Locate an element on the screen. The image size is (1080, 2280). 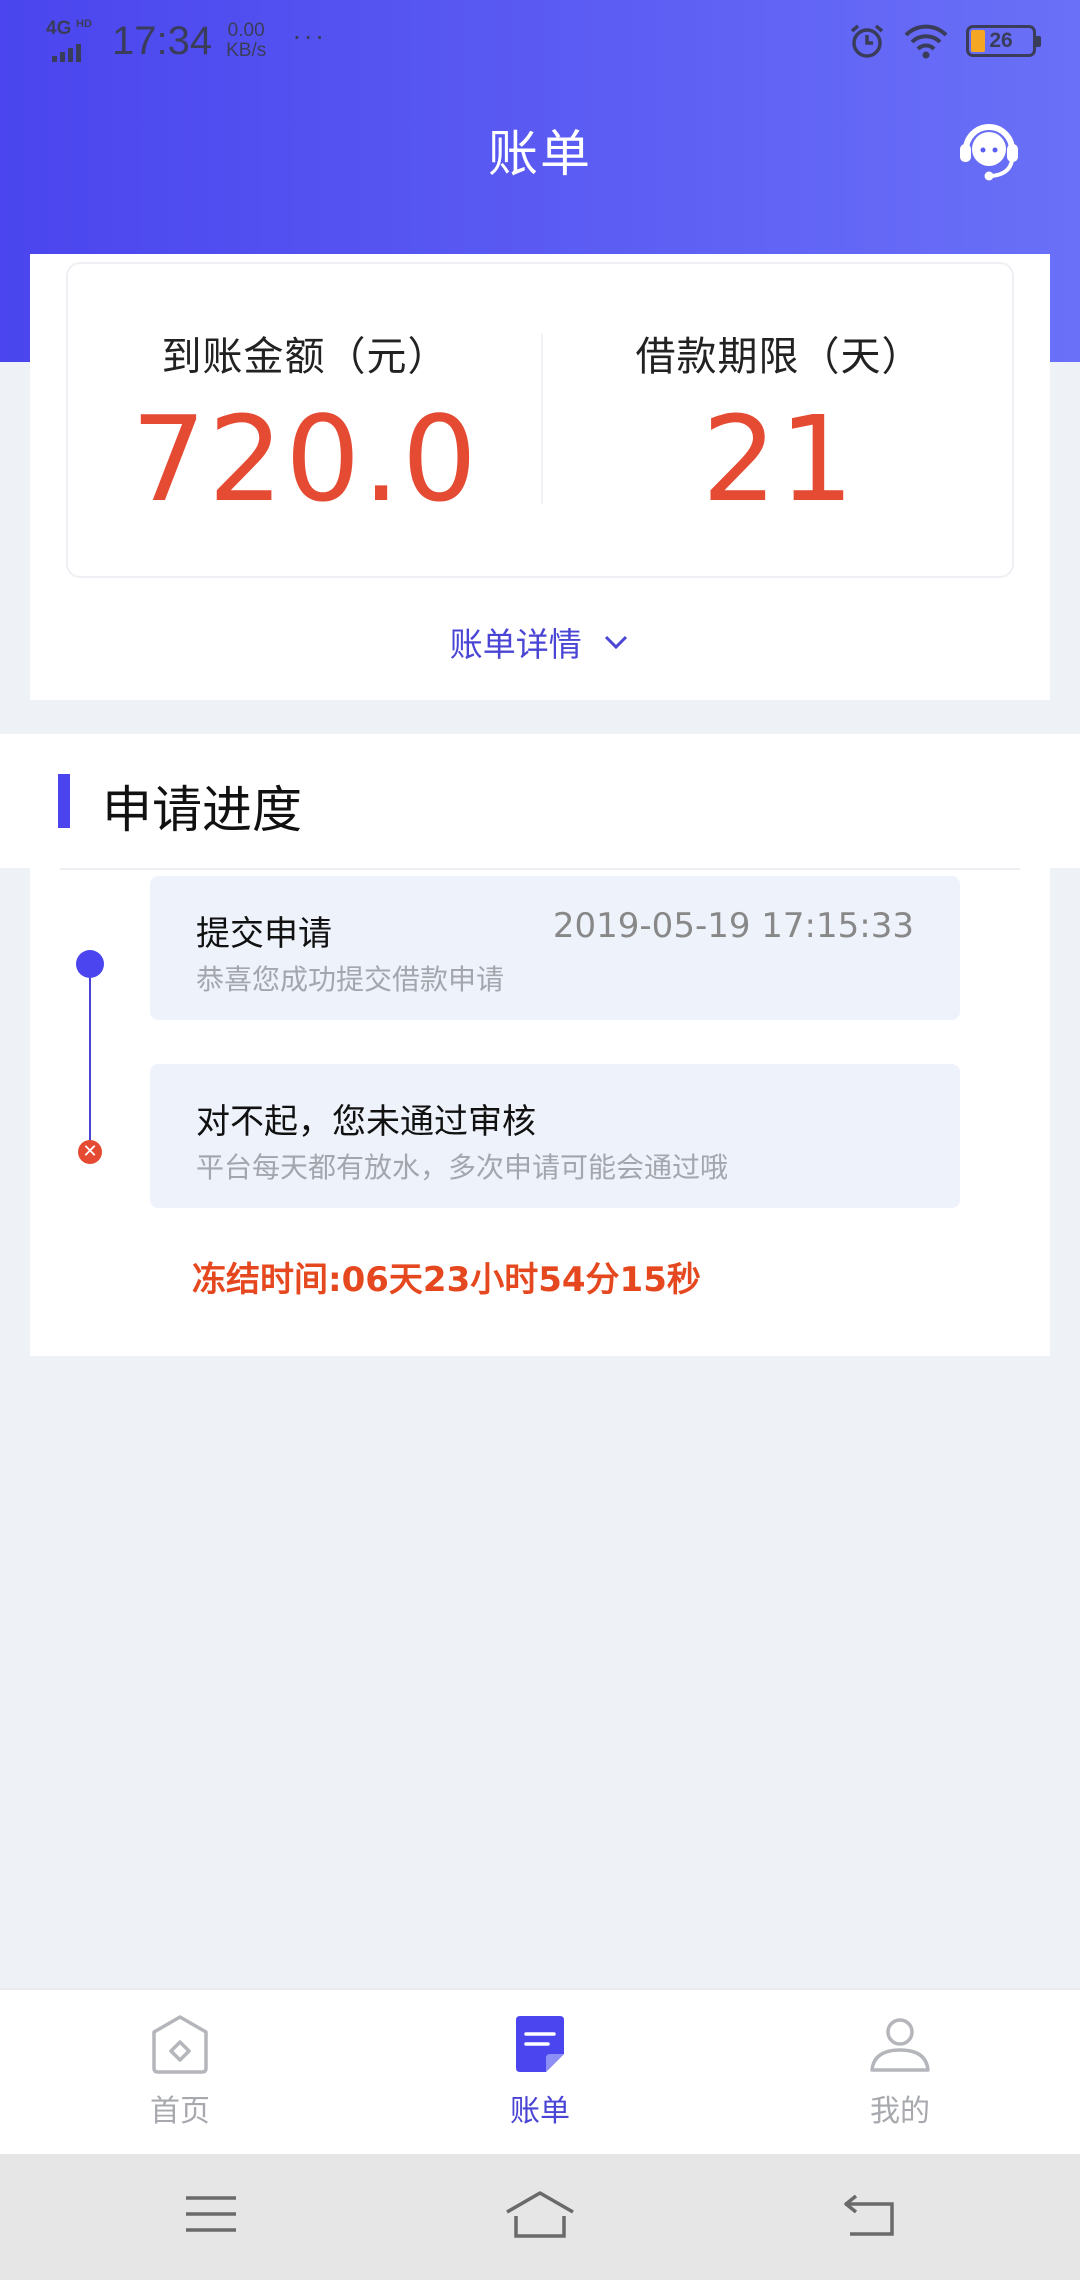
page-title: 账单 is located at coordinates (540, 154).